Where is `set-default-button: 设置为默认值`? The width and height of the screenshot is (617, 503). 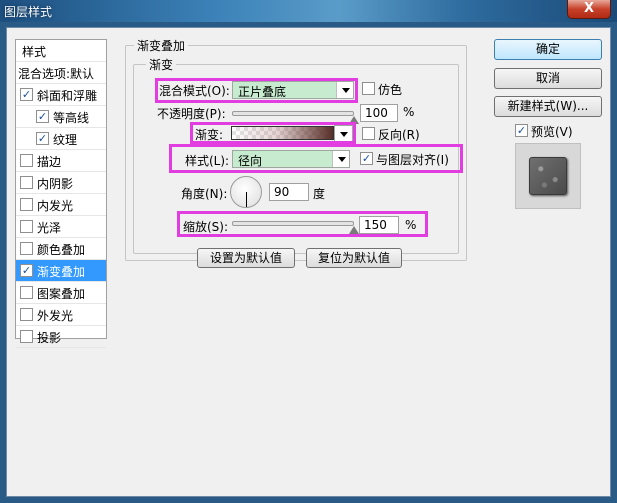
set-default-button: 设置为默认值 is located at coordinates (246, 258).